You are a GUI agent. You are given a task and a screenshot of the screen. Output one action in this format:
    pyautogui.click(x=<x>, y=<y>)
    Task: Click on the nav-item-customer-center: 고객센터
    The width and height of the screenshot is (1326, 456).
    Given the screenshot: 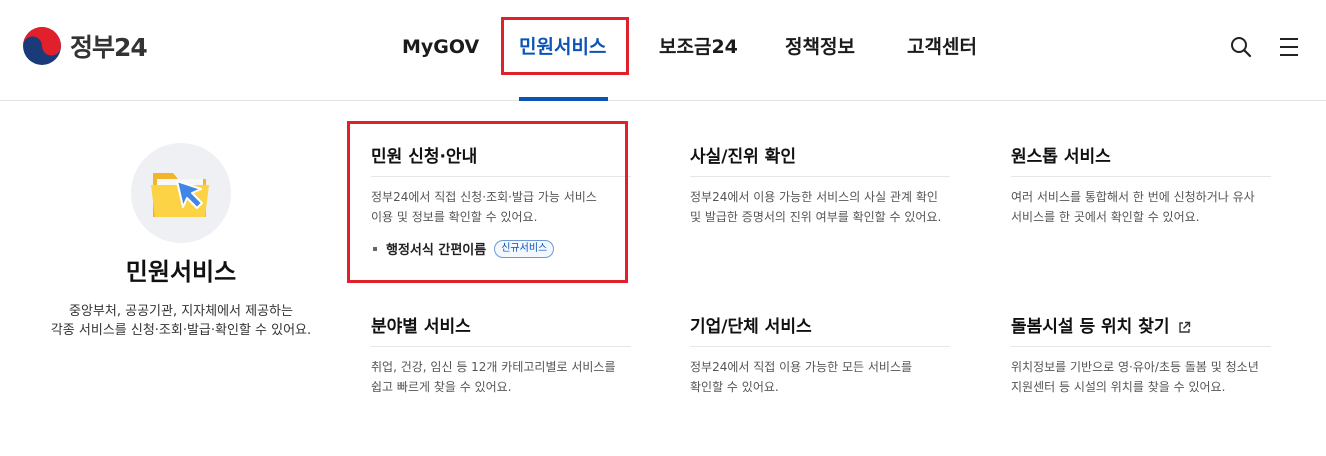 What is the action you would take?
    pyautogui.click(x=942, y=47)
    